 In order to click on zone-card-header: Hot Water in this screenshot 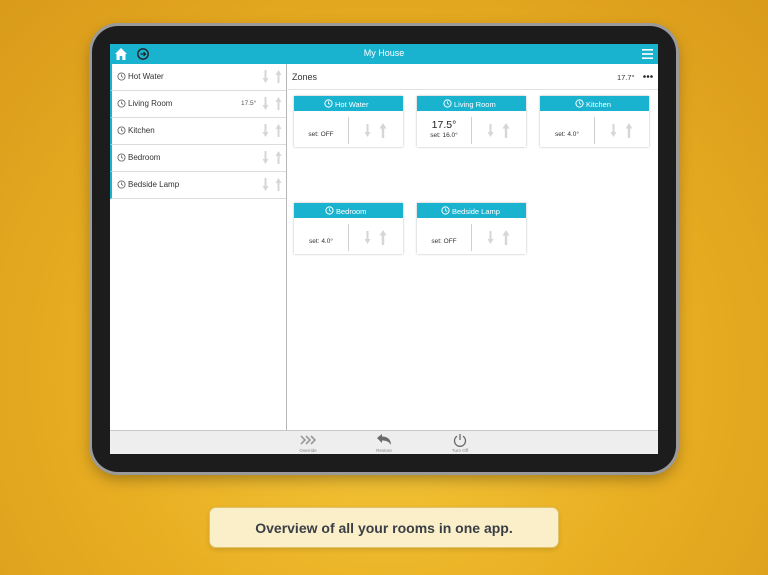, I will do `click(348, 103)`.